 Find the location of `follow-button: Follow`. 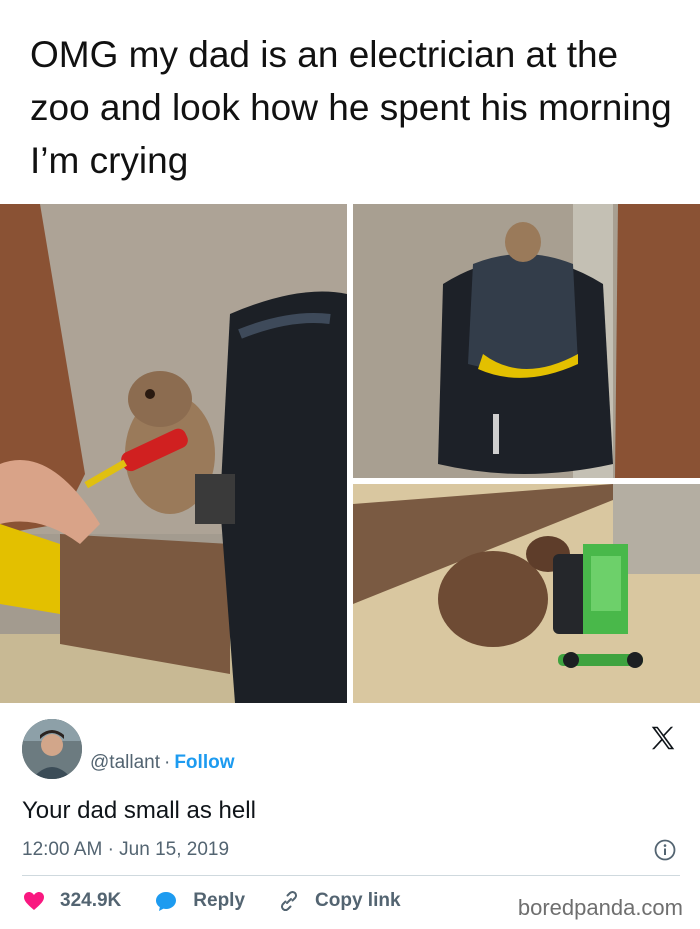

follow-button: Follow is located at coordinates (204, 762).